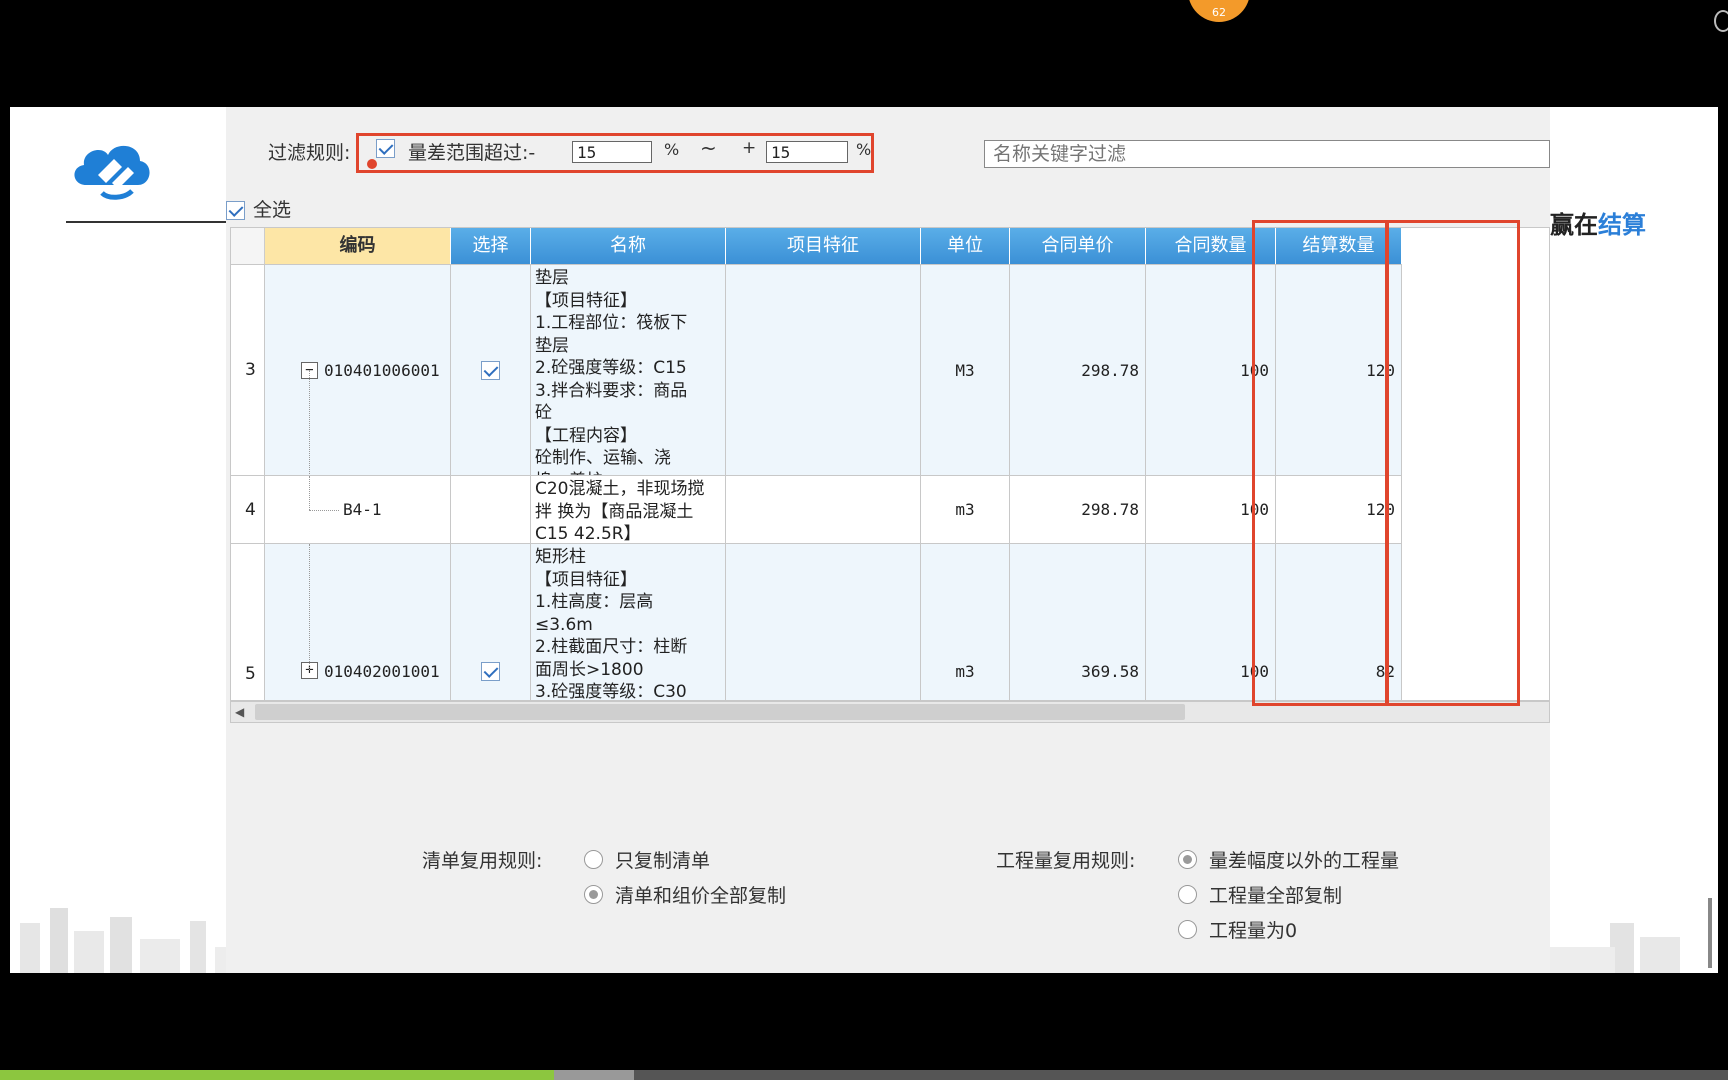 The image size is (1728, 1080). Describe the element at coordinates (248, 246) in the screenshot. I see `header-index` at that location.